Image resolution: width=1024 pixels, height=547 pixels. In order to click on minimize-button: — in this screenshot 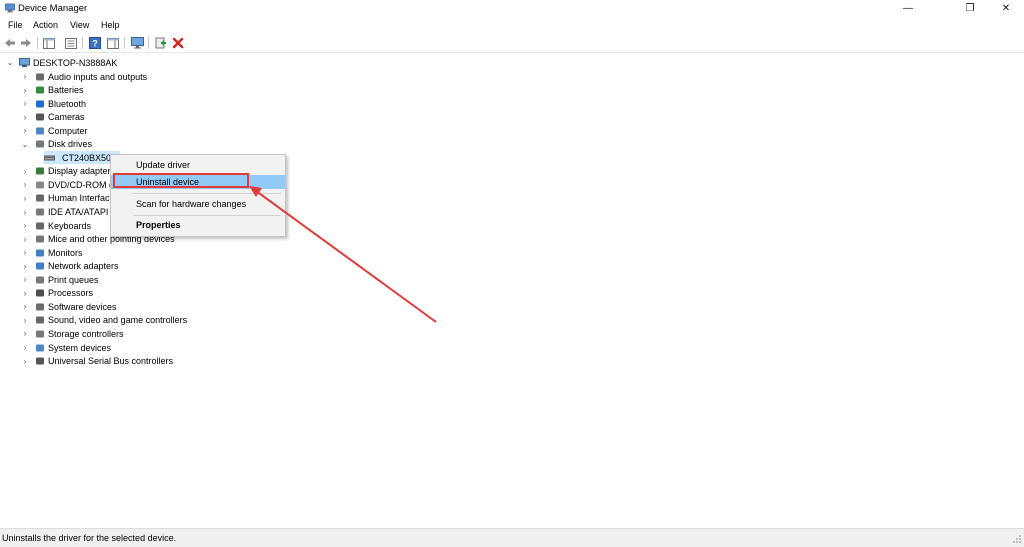, I will do `click(908, 8)`.